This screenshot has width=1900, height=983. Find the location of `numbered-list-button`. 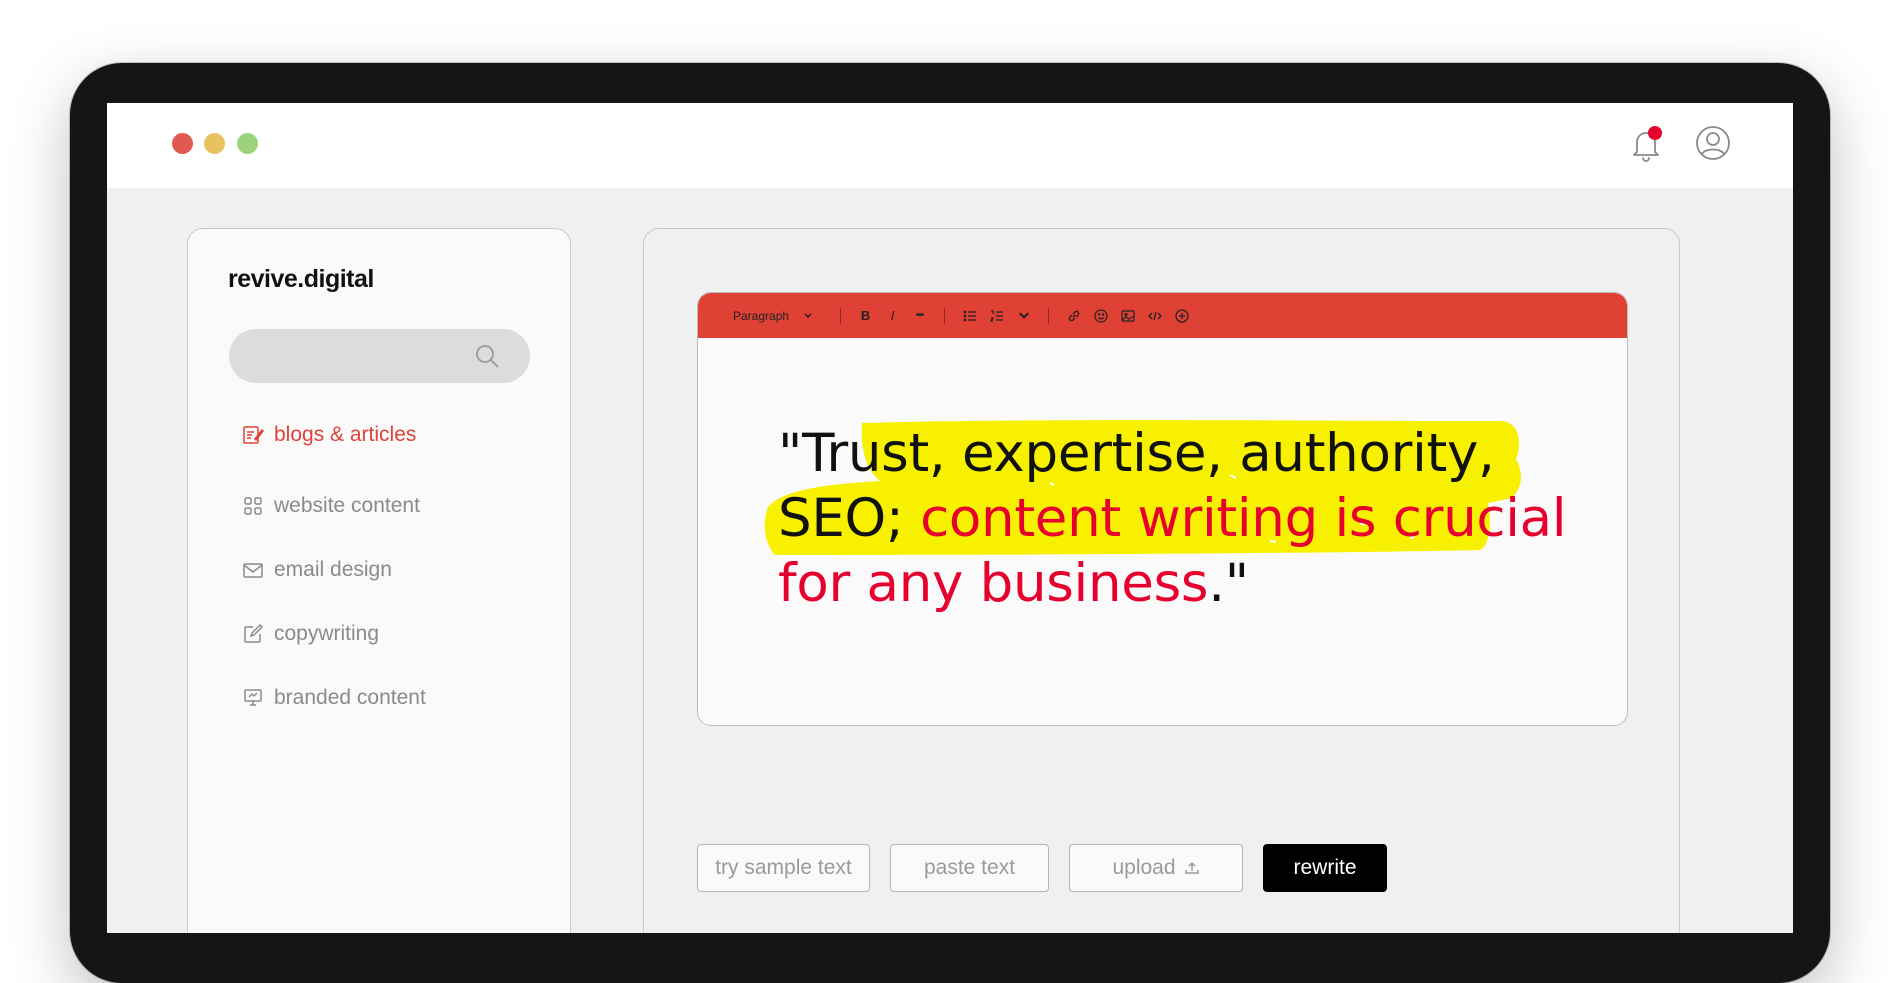

numbered-list-button is located at coordinates (996, 315).